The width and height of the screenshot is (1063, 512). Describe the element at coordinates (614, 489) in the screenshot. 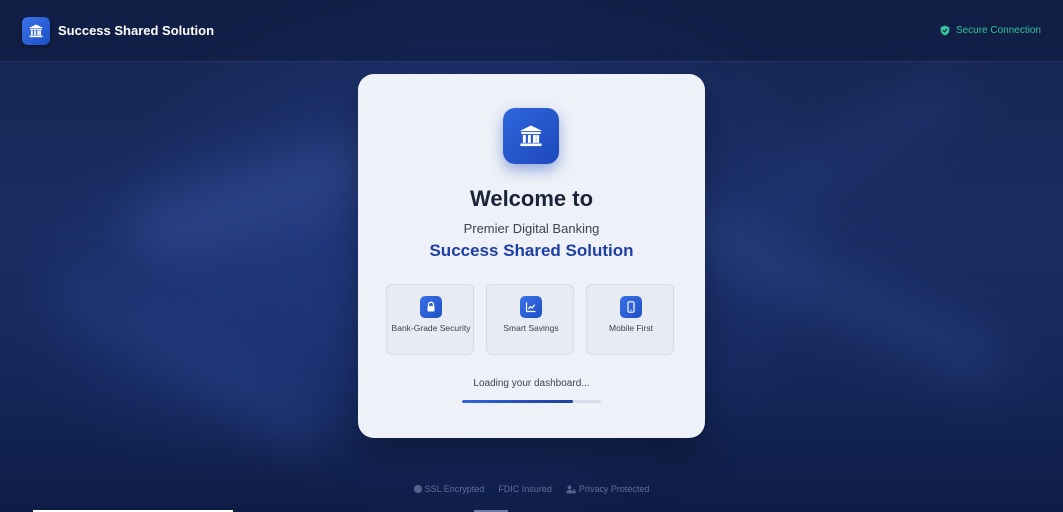

I see `footer-label: Privacy Protected` at that location.